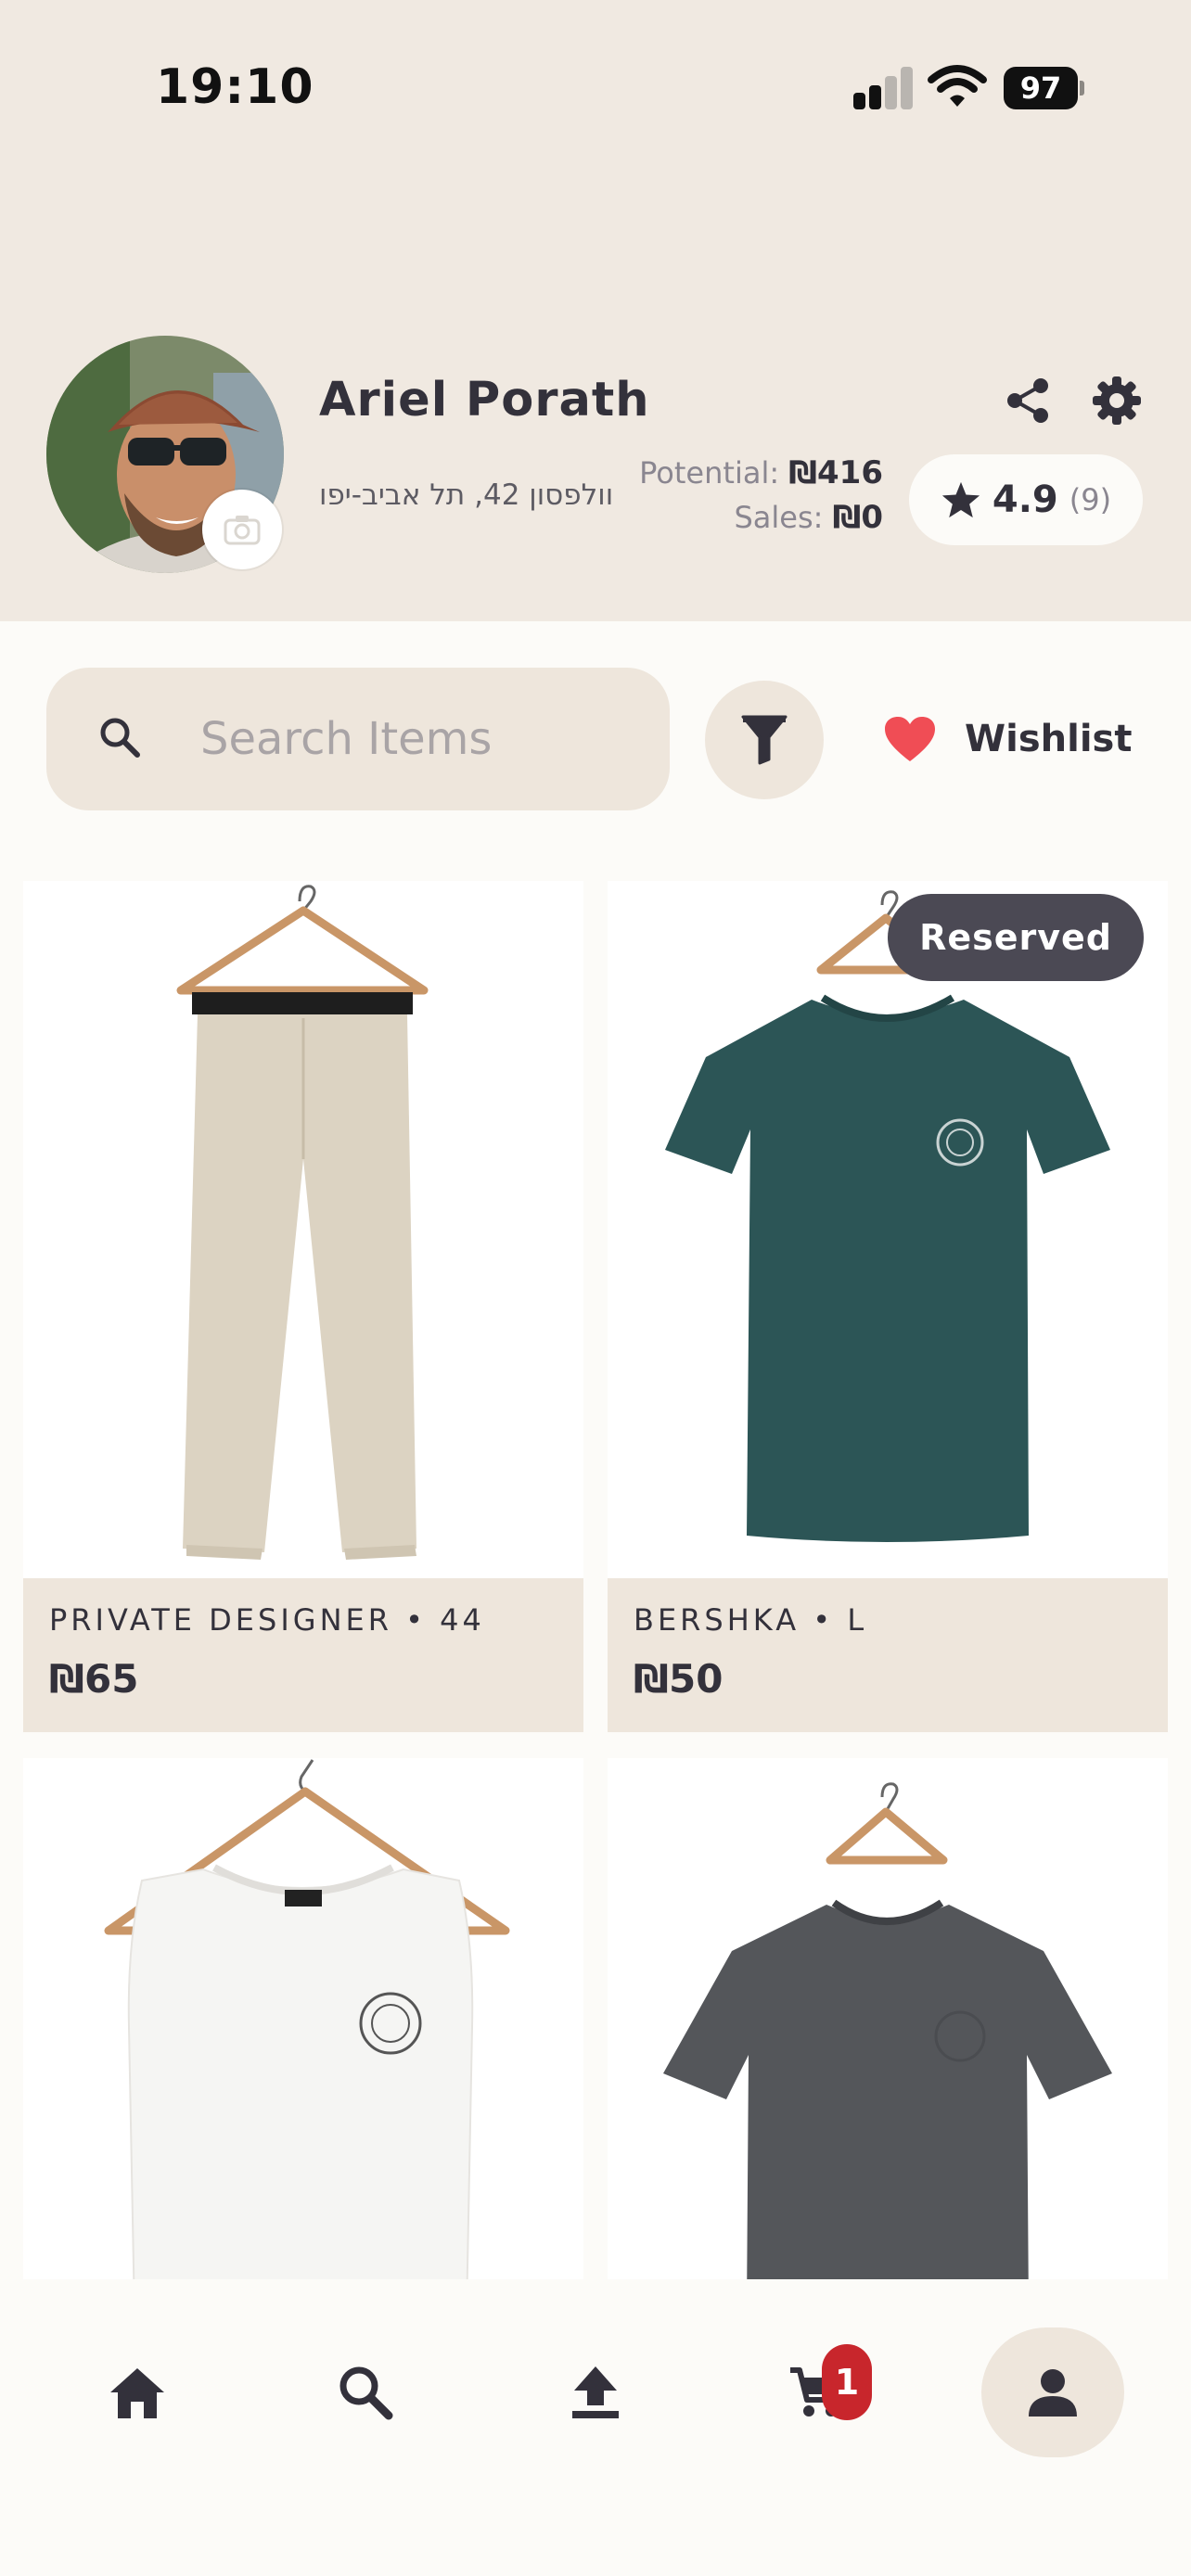 This screenshot has width=1191, height=2576. I want to click on rating-count: (9), so click(1090, 499).